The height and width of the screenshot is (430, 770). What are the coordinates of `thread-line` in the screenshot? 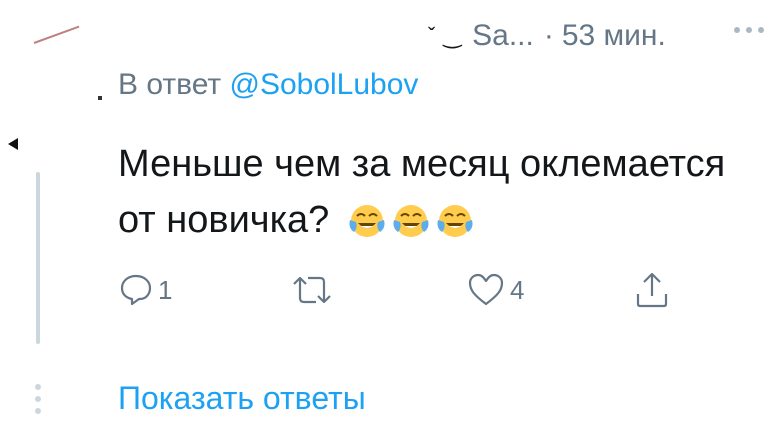 It's located at (38, 258).